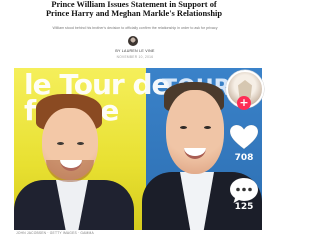 This screenshot has width=320, height=240. What do you see at coordinates (244, 158) in the screenshot?
I see `like-count: 708` at bounding box center [244, 158].